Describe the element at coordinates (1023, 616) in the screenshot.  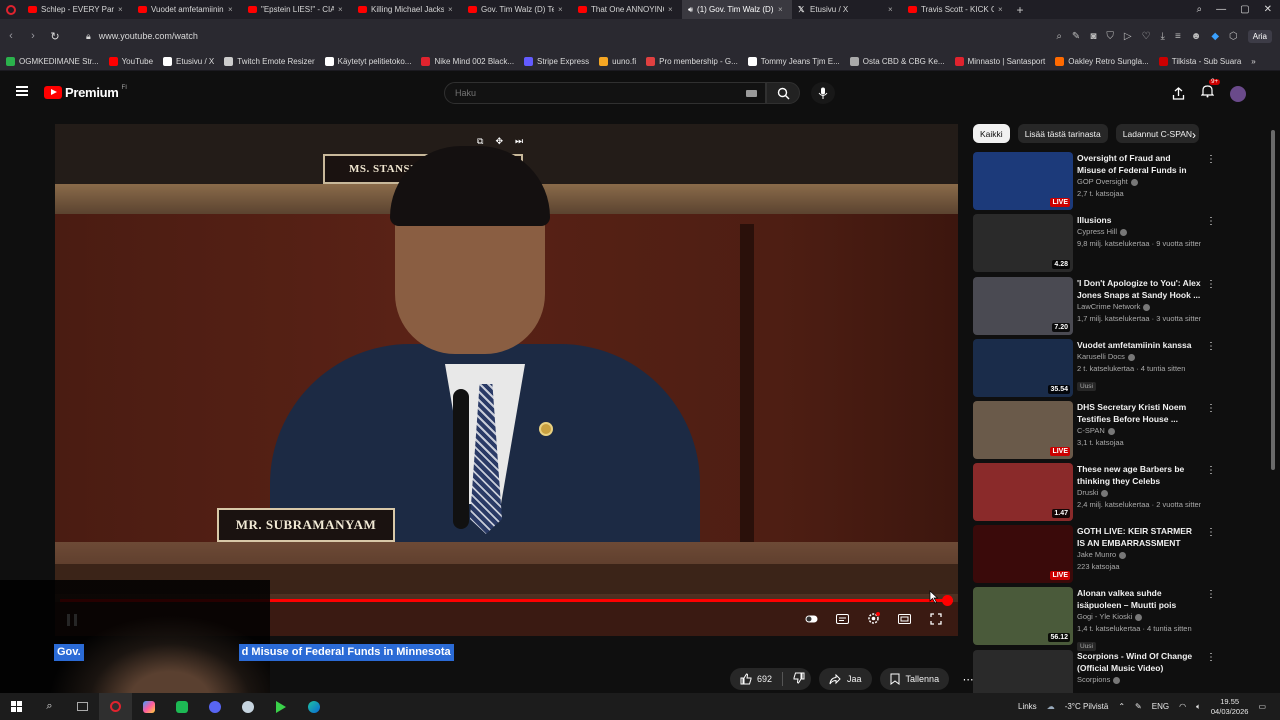
I see `video-thumbnail: 56.12` at that location.